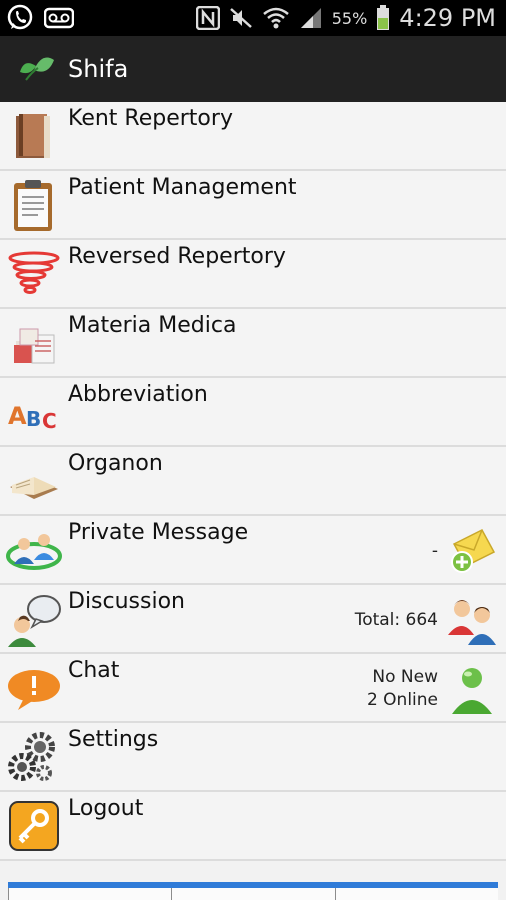  What do you see at coordinates (253, 412) in the screenshot?
I see `menu-item-abbreviation: A B C Abbreviation` at bounding box center [253, 412].